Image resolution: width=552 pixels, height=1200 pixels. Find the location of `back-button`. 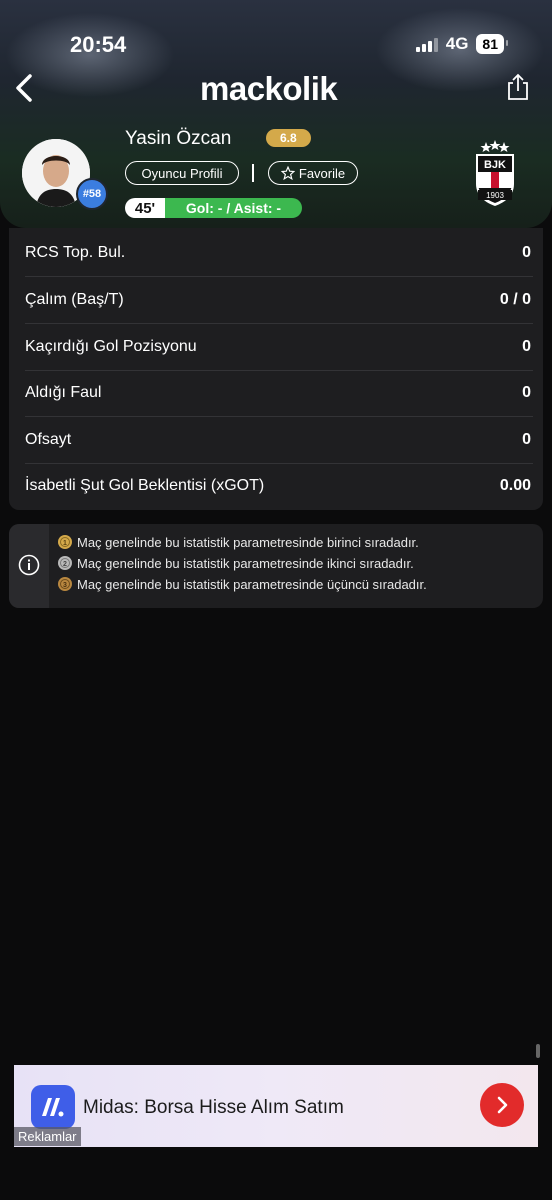

back-button is located at coordinates (25, 88).